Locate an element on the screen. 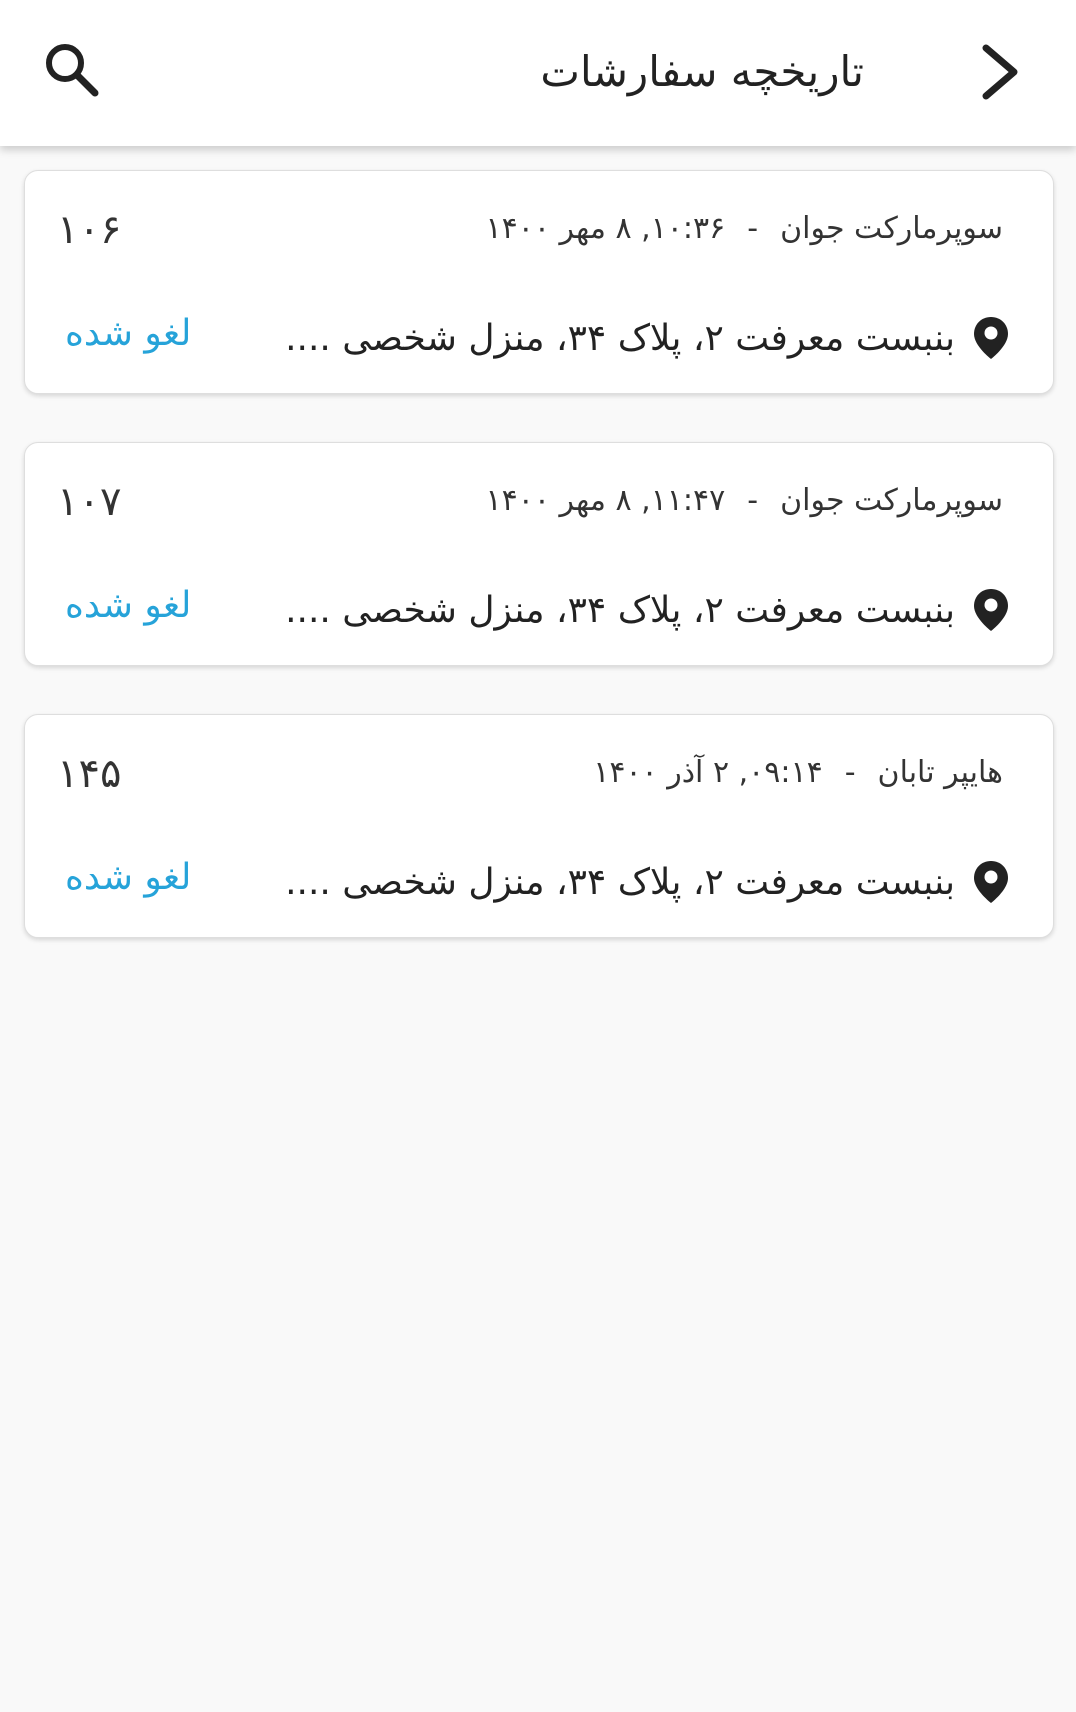 Image resolution: width=1076 pixels, height=1712 pixels. order-datetime: ۱۱:۴۷, ۸ مهر ۱۴۰۰ is located at coordinates (605, 500).